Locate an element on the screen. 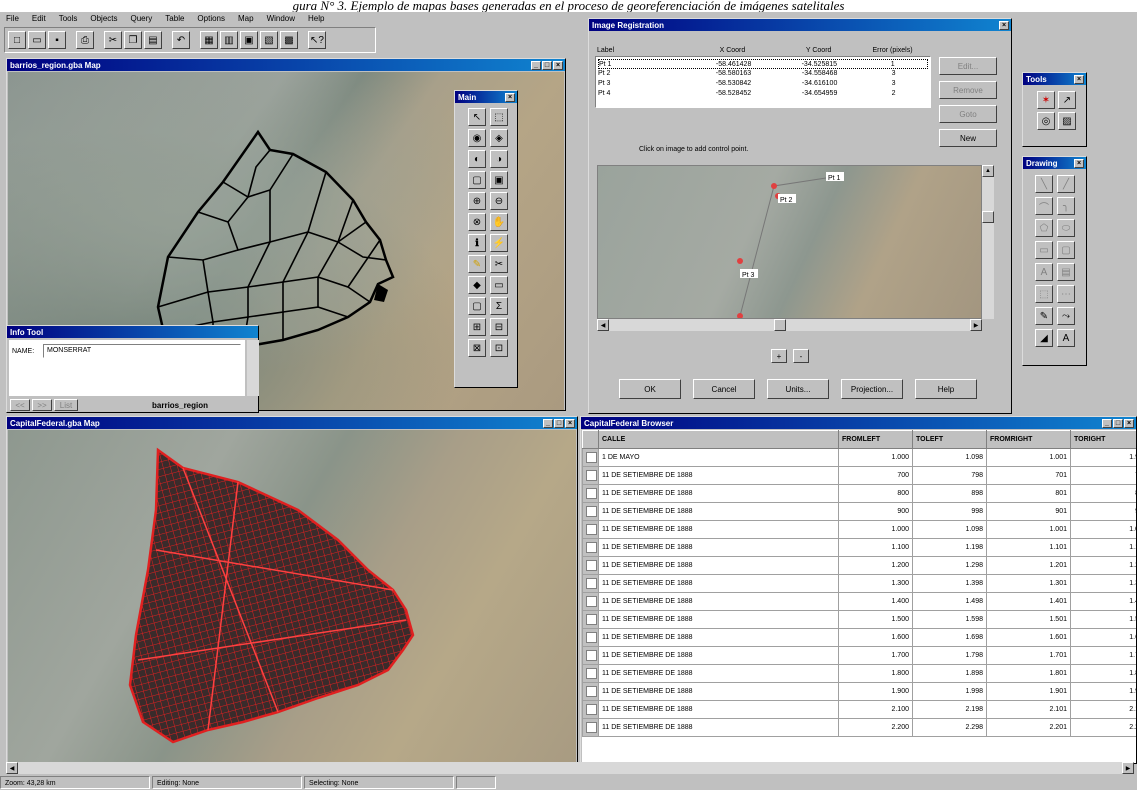  table-cell: 801 is located at coordinates (1028, 493).